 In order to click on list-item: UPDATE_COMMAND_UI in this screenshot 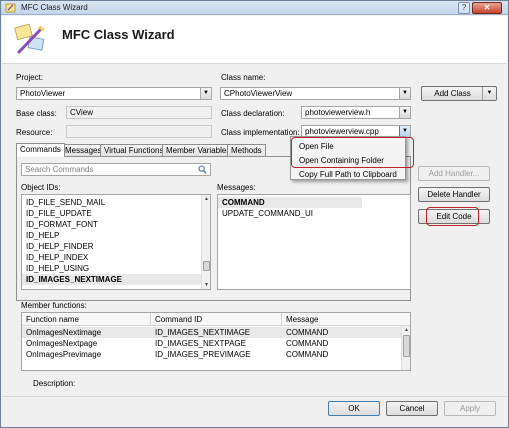, I will do `click(314, 213)`.